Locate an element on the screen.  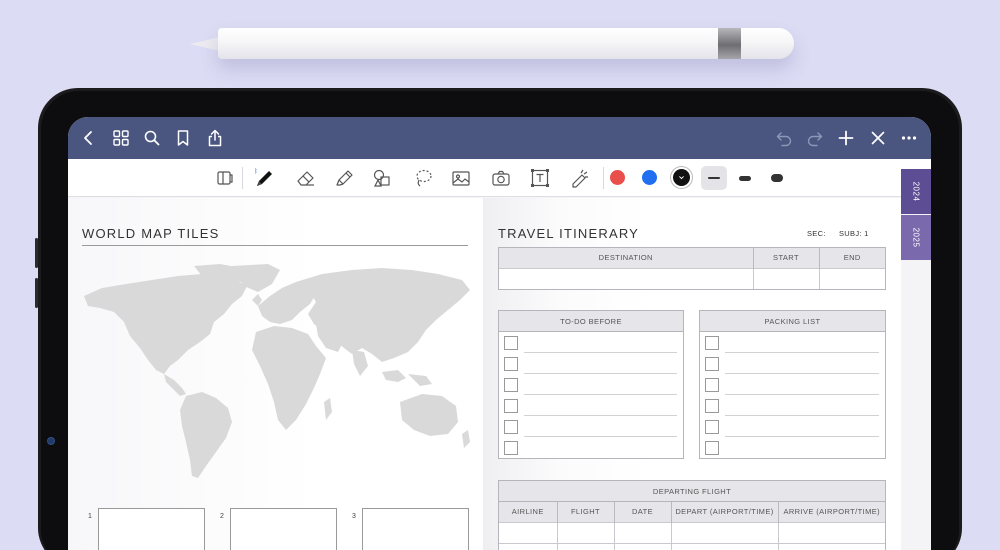
column-header: DATE is located at coordinates (642, 512).